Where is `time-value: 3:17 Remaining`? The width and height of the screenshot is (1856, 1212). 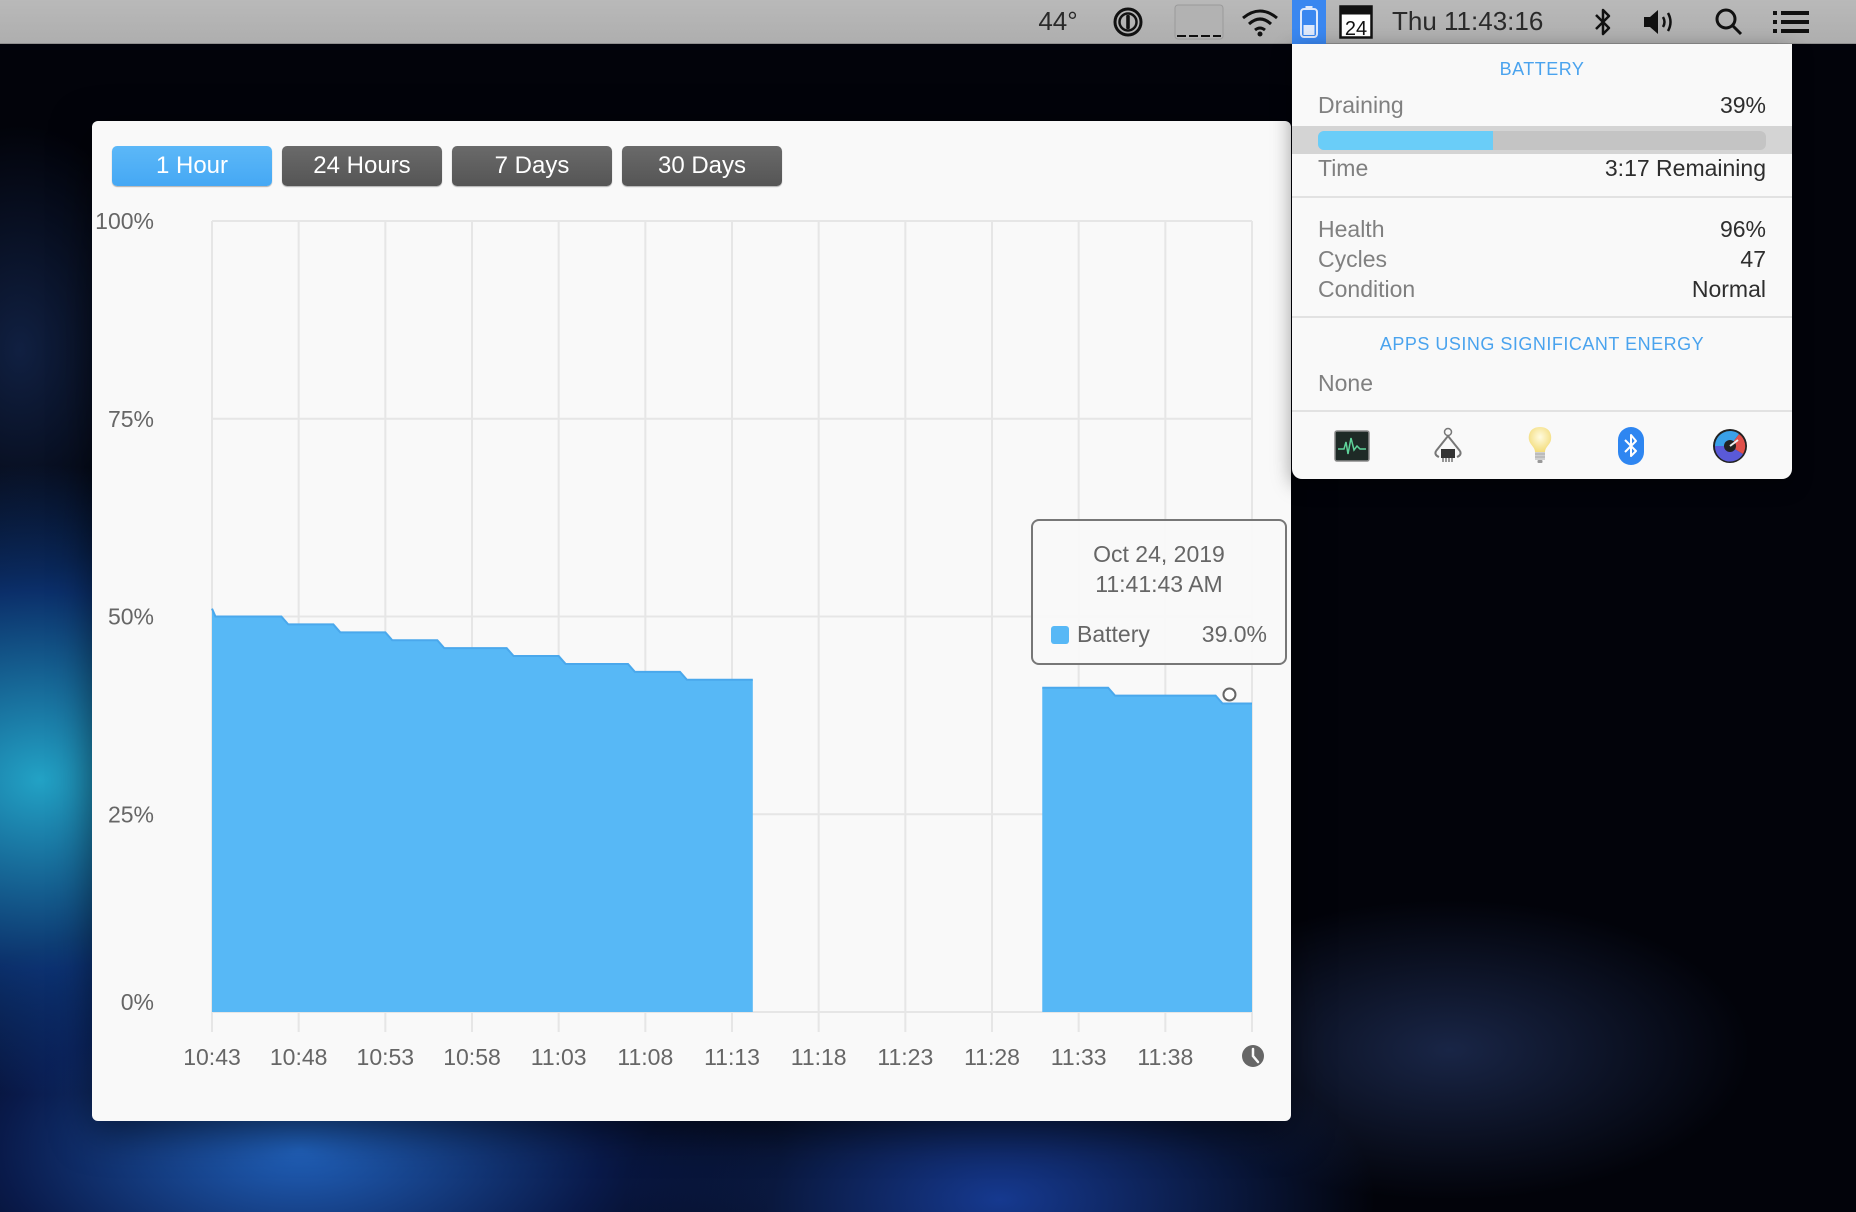 time-value: 3:17 Remaining is located at coordinates (1685, 168).